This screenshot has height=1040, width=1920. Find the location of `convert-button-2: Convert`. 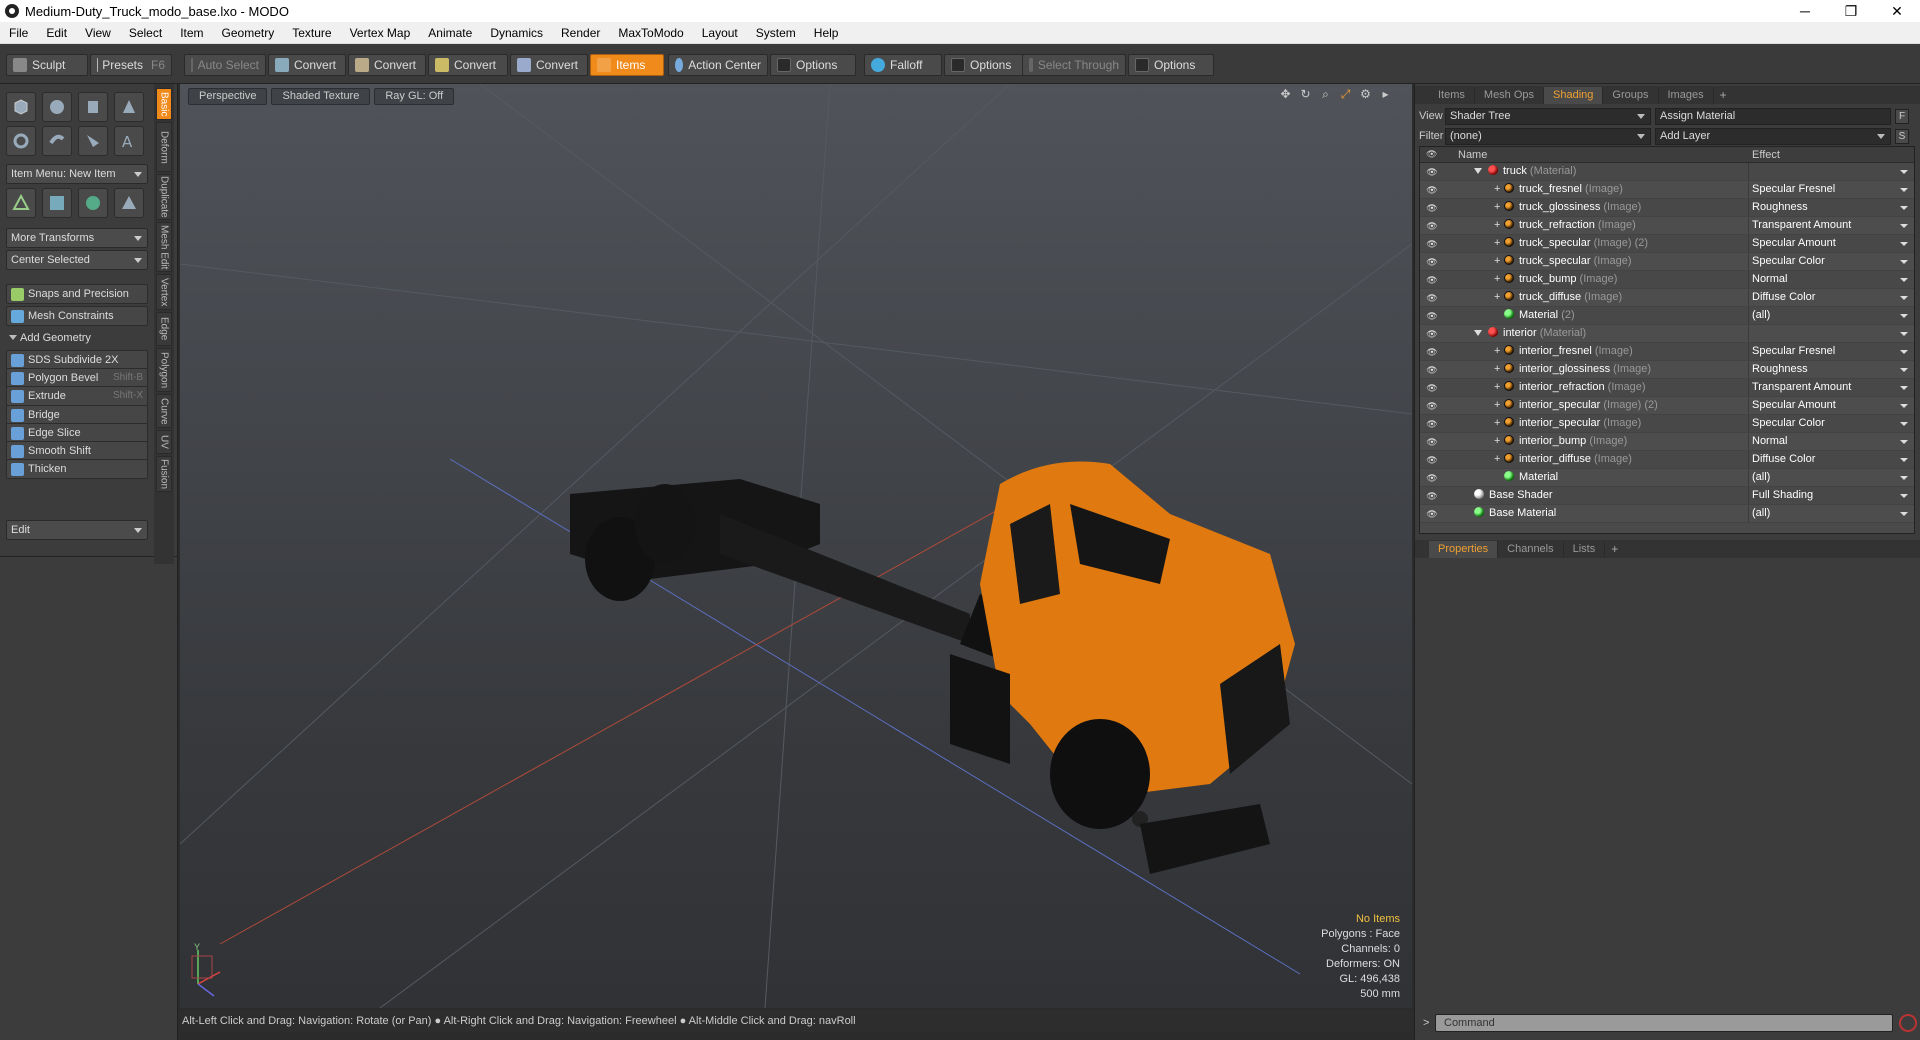

convert-button-2: Convert is located at coordinates (387, 65).